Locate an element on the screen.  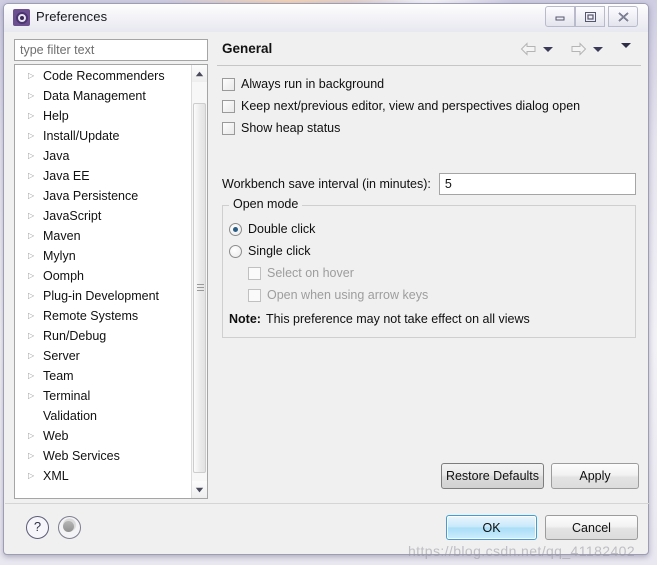
chevron-up-icon is located at coordinates (199, 73).